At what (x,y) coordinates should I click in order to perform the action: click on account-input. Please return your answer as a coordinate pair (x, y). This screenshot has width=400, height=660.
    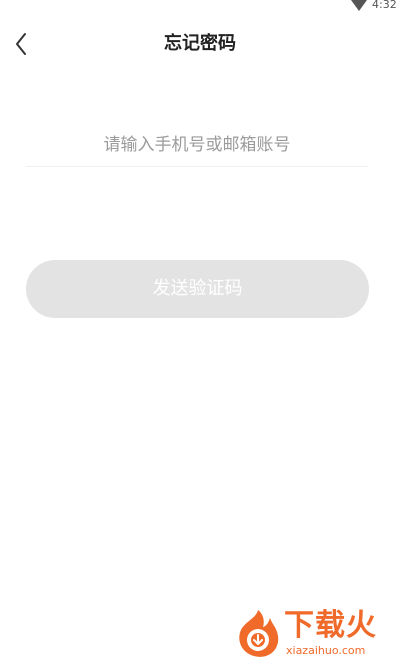
    Looking at the image, I should click on (197, 145).